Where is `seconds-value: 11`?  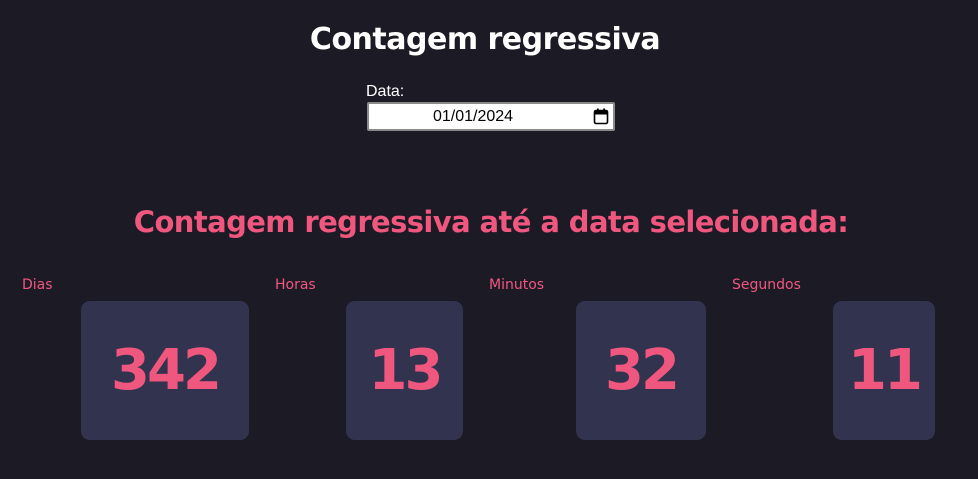 seconds-value: 11 is located at coordinates (884, 370).